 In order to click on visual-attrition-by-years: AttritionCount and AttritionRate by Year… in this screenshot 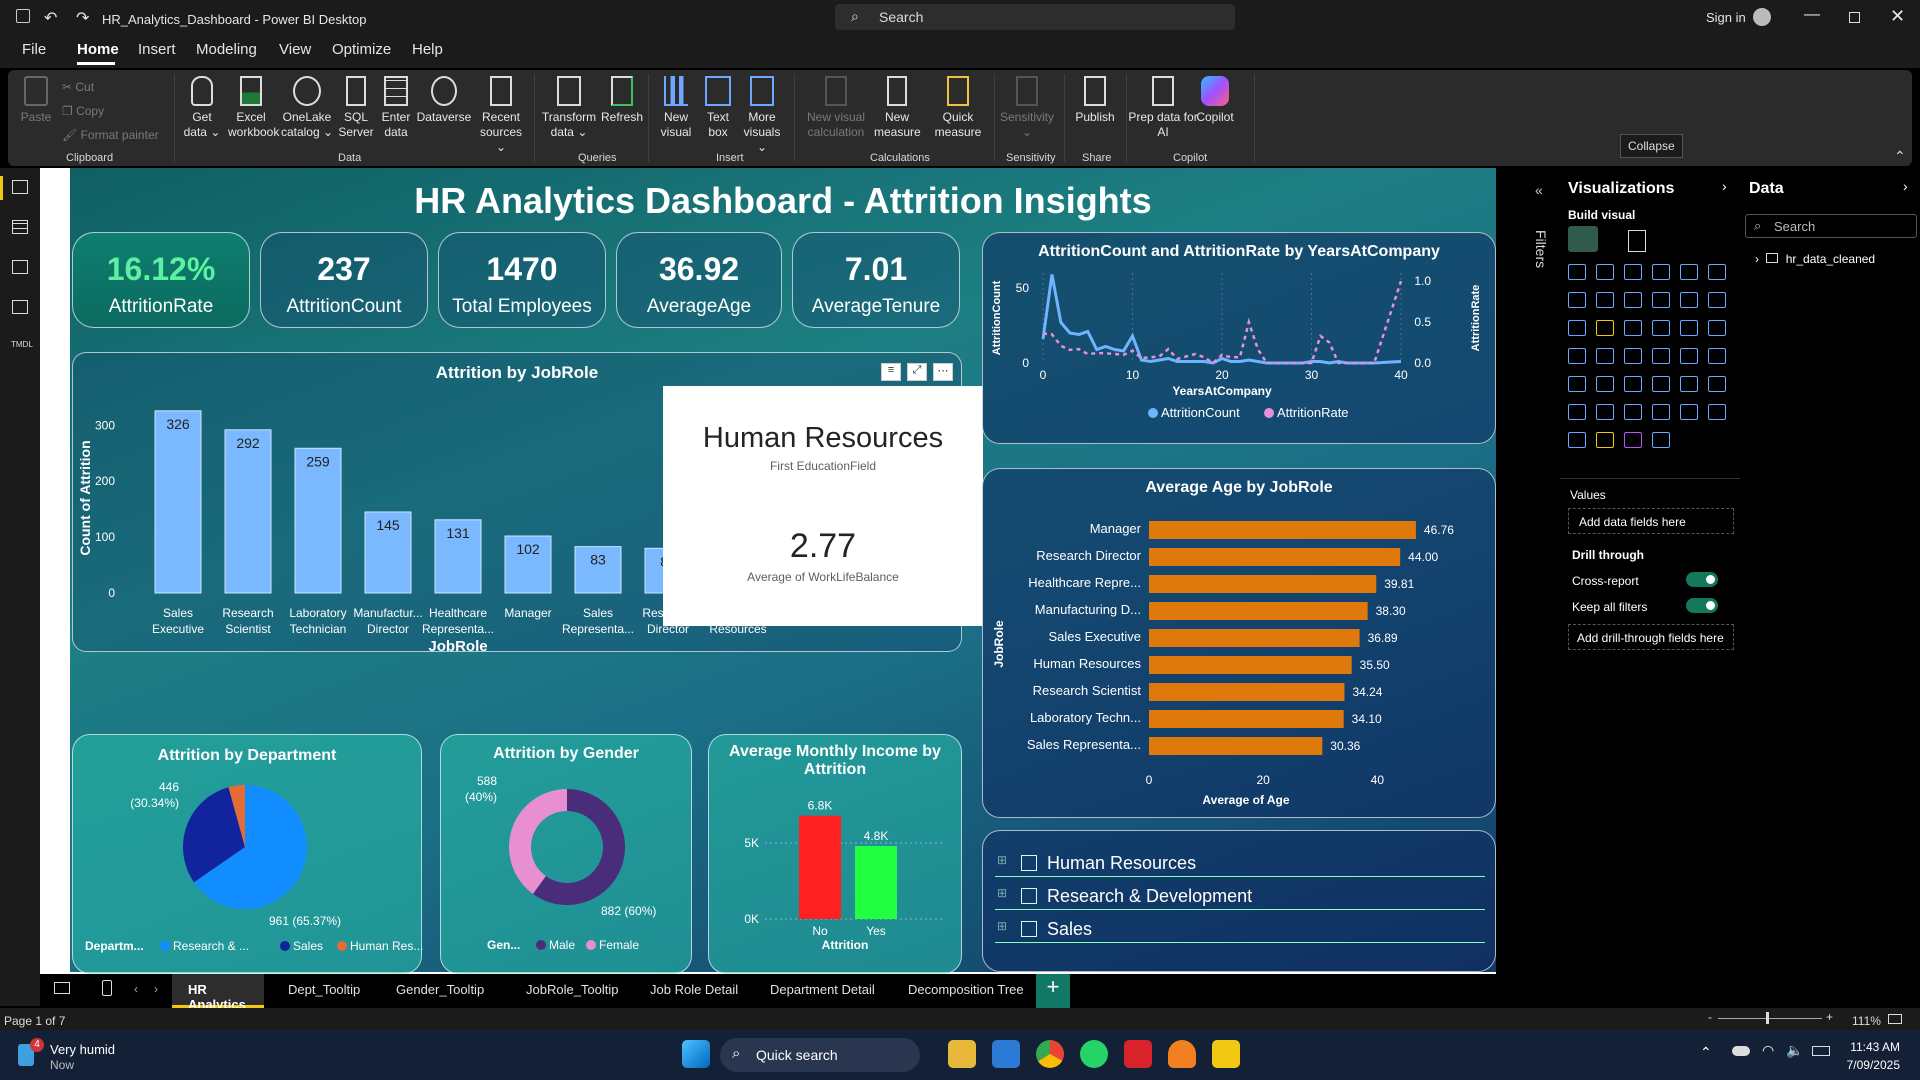, I will do `click(1239, 338)`.